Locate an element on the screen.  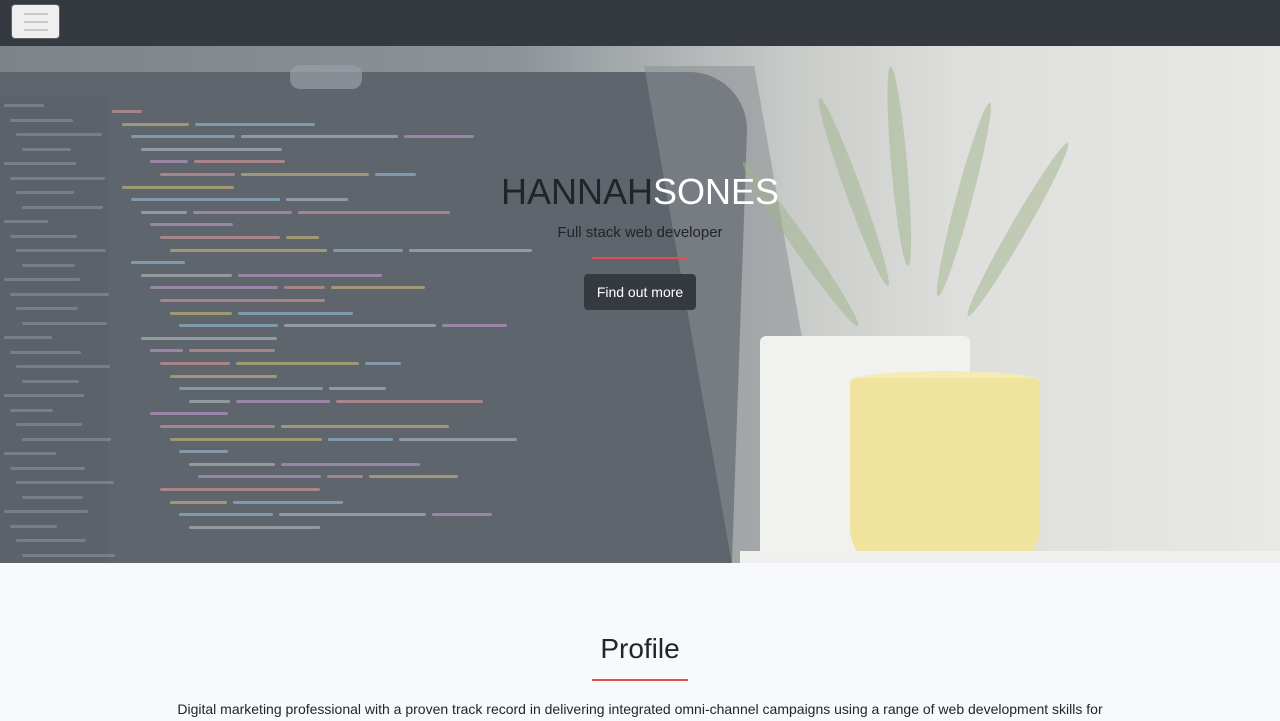
hero-divider is located at coordinates (640, 258).